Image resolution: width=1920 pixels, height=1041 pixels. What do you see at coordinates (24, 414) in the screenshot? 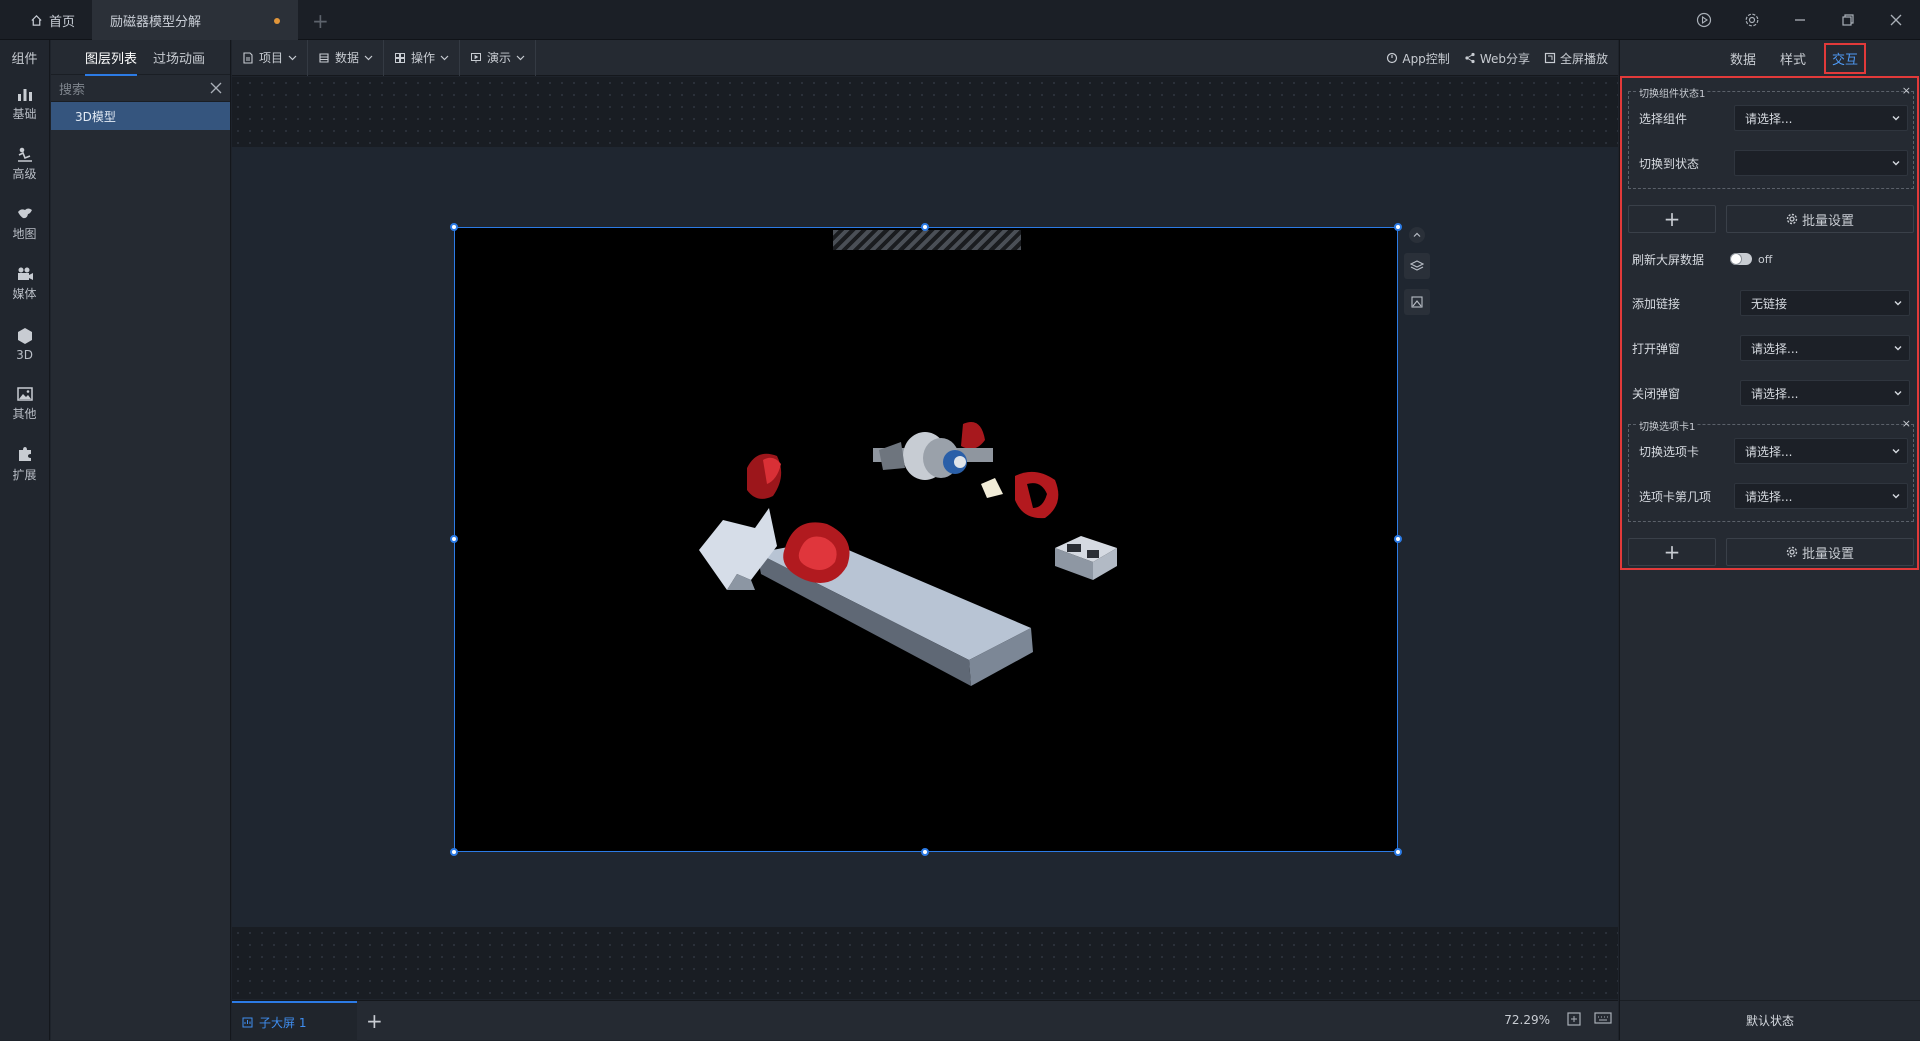
I see `rail-item-label: 其他` at bounding box center [24, 414].